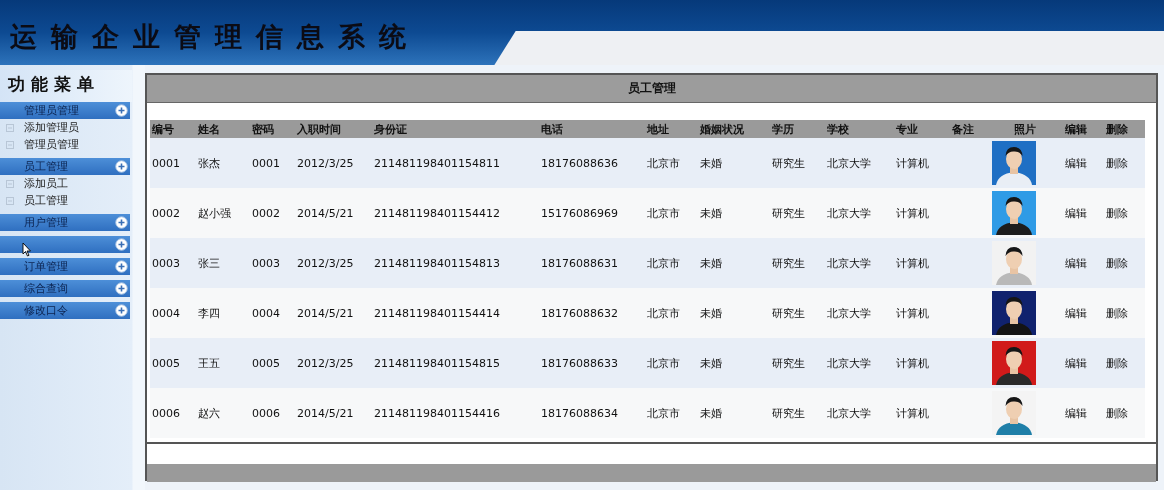 The height and width of the screenshot is (490, 1164). I want to click on table-cell: 张三, so click(209, 263).